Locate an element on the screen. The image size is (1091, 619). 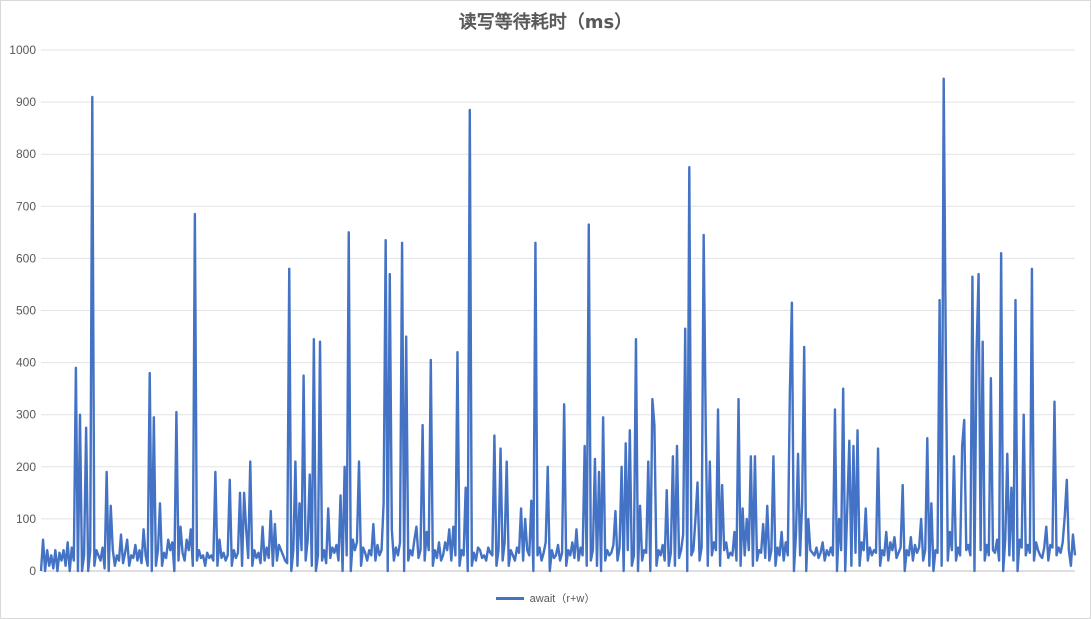
y-tick-label: 100 is located at coordinates (26, 519).